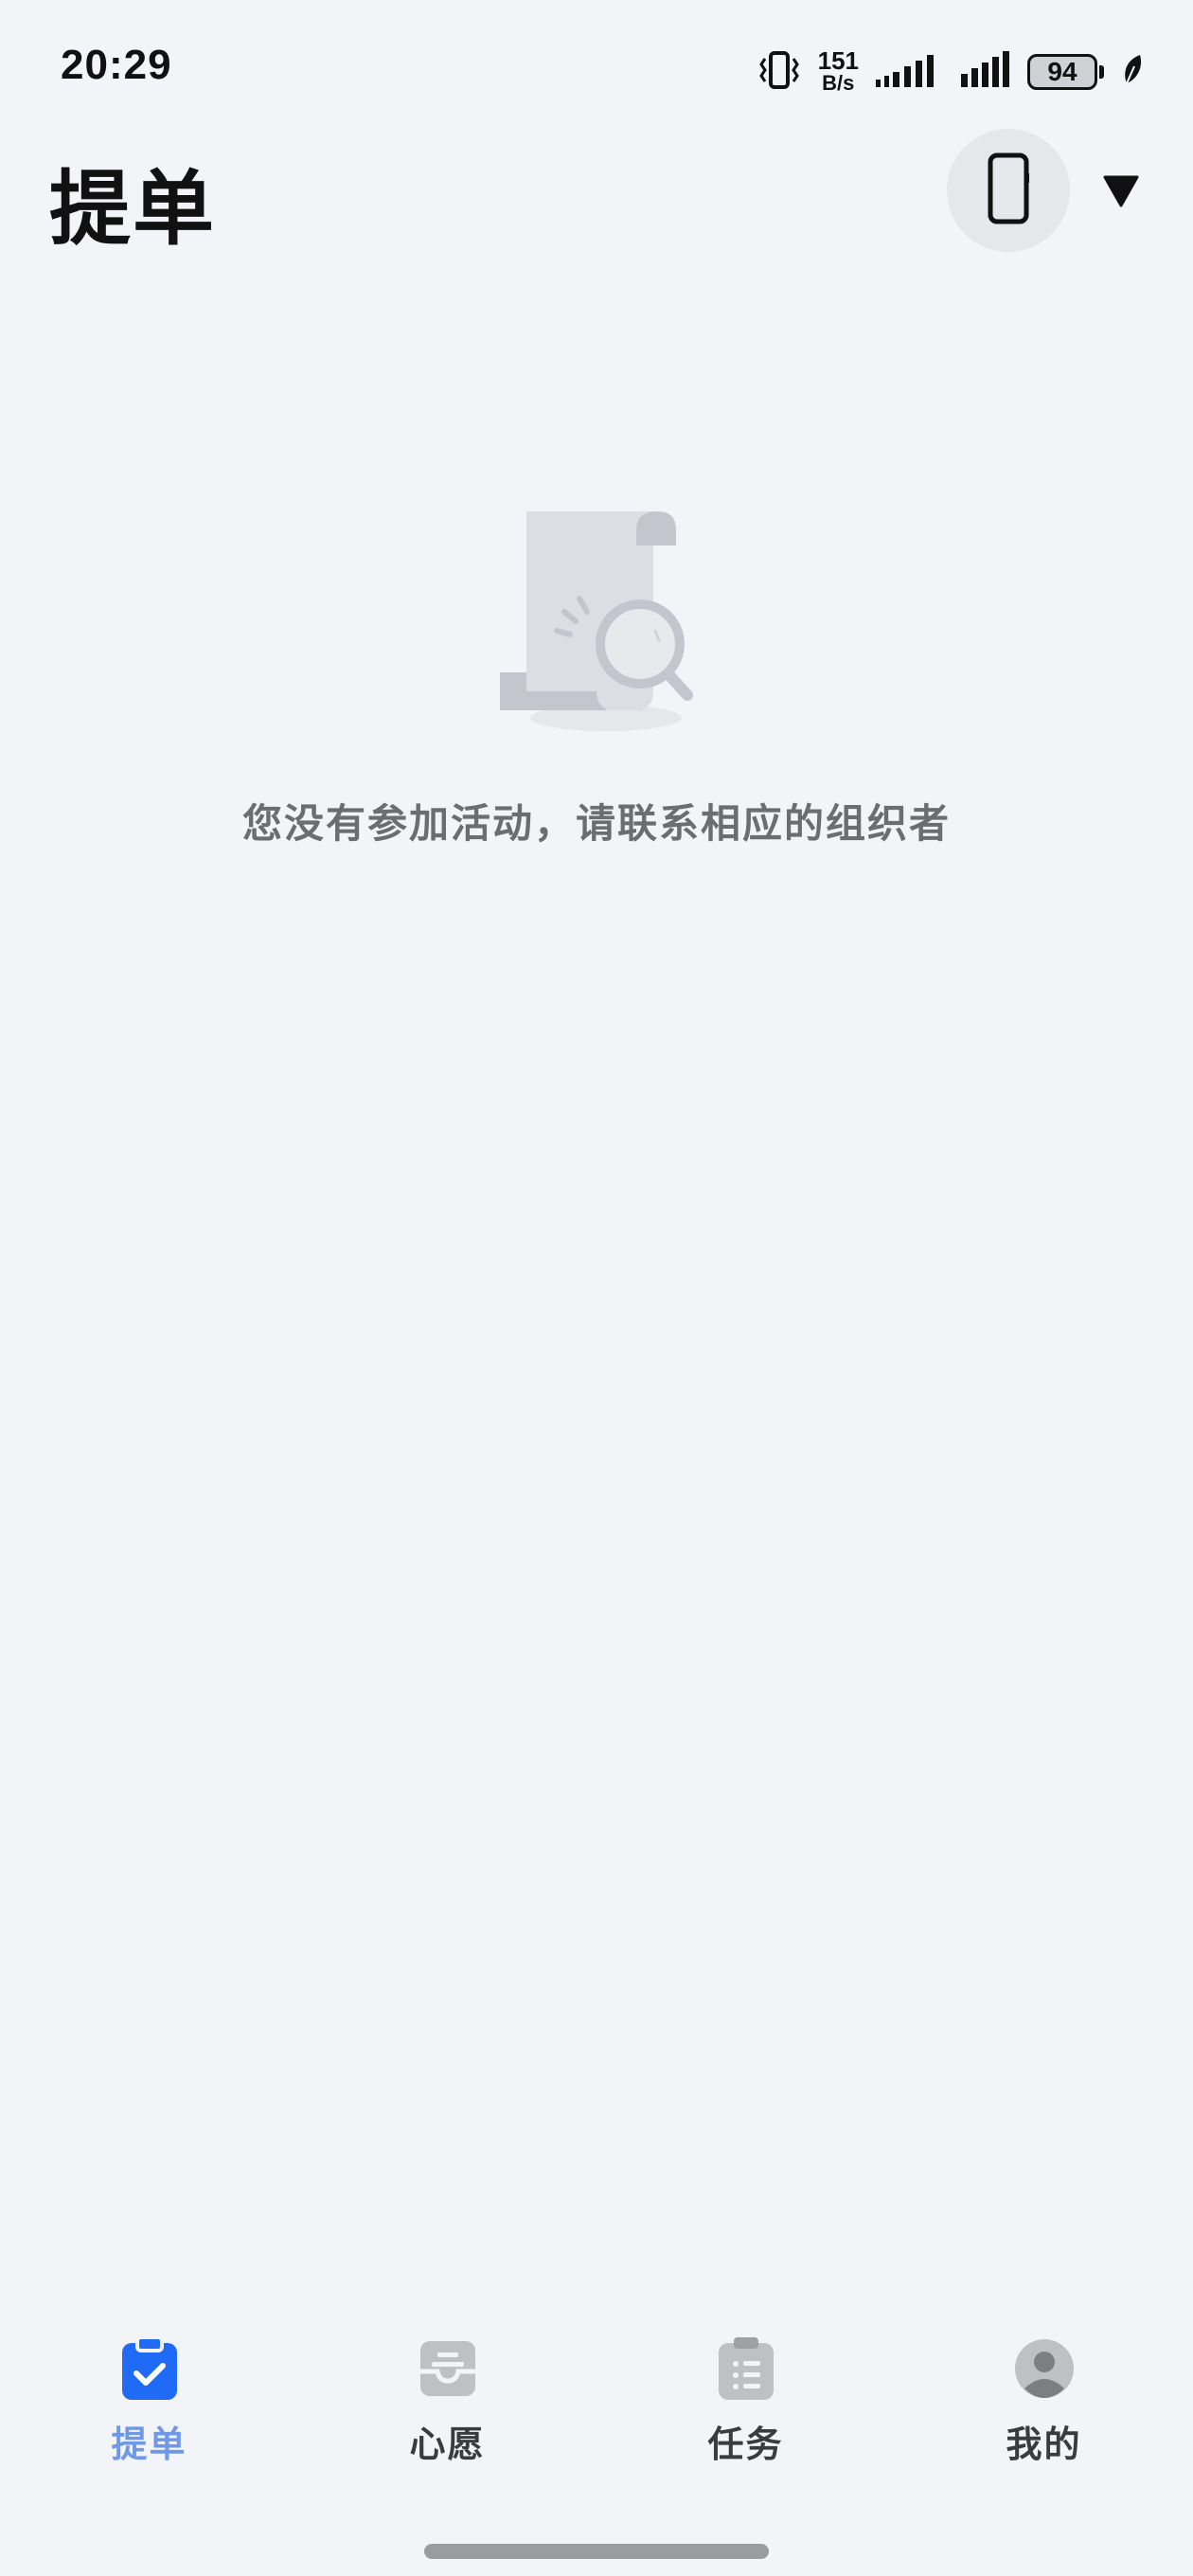 Image resolution: width=1193 pixels, height=2576 pixels. Describe the element at coordinates (745, 2444) in the screenshot. I see `nav-label: 任务` at that location.